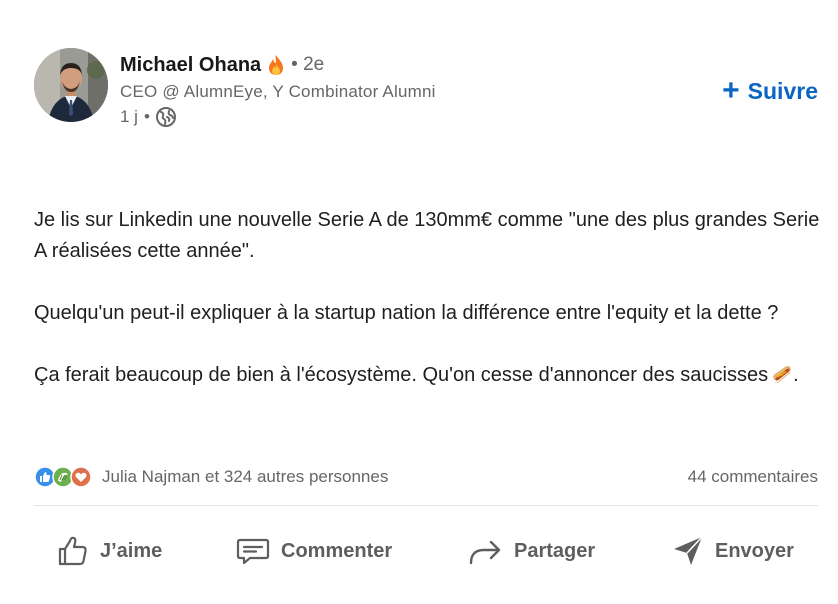  Describe the element at coordinates (796, 375) in the screenshot. I see `post-paragraph-3-end: .` at that location.